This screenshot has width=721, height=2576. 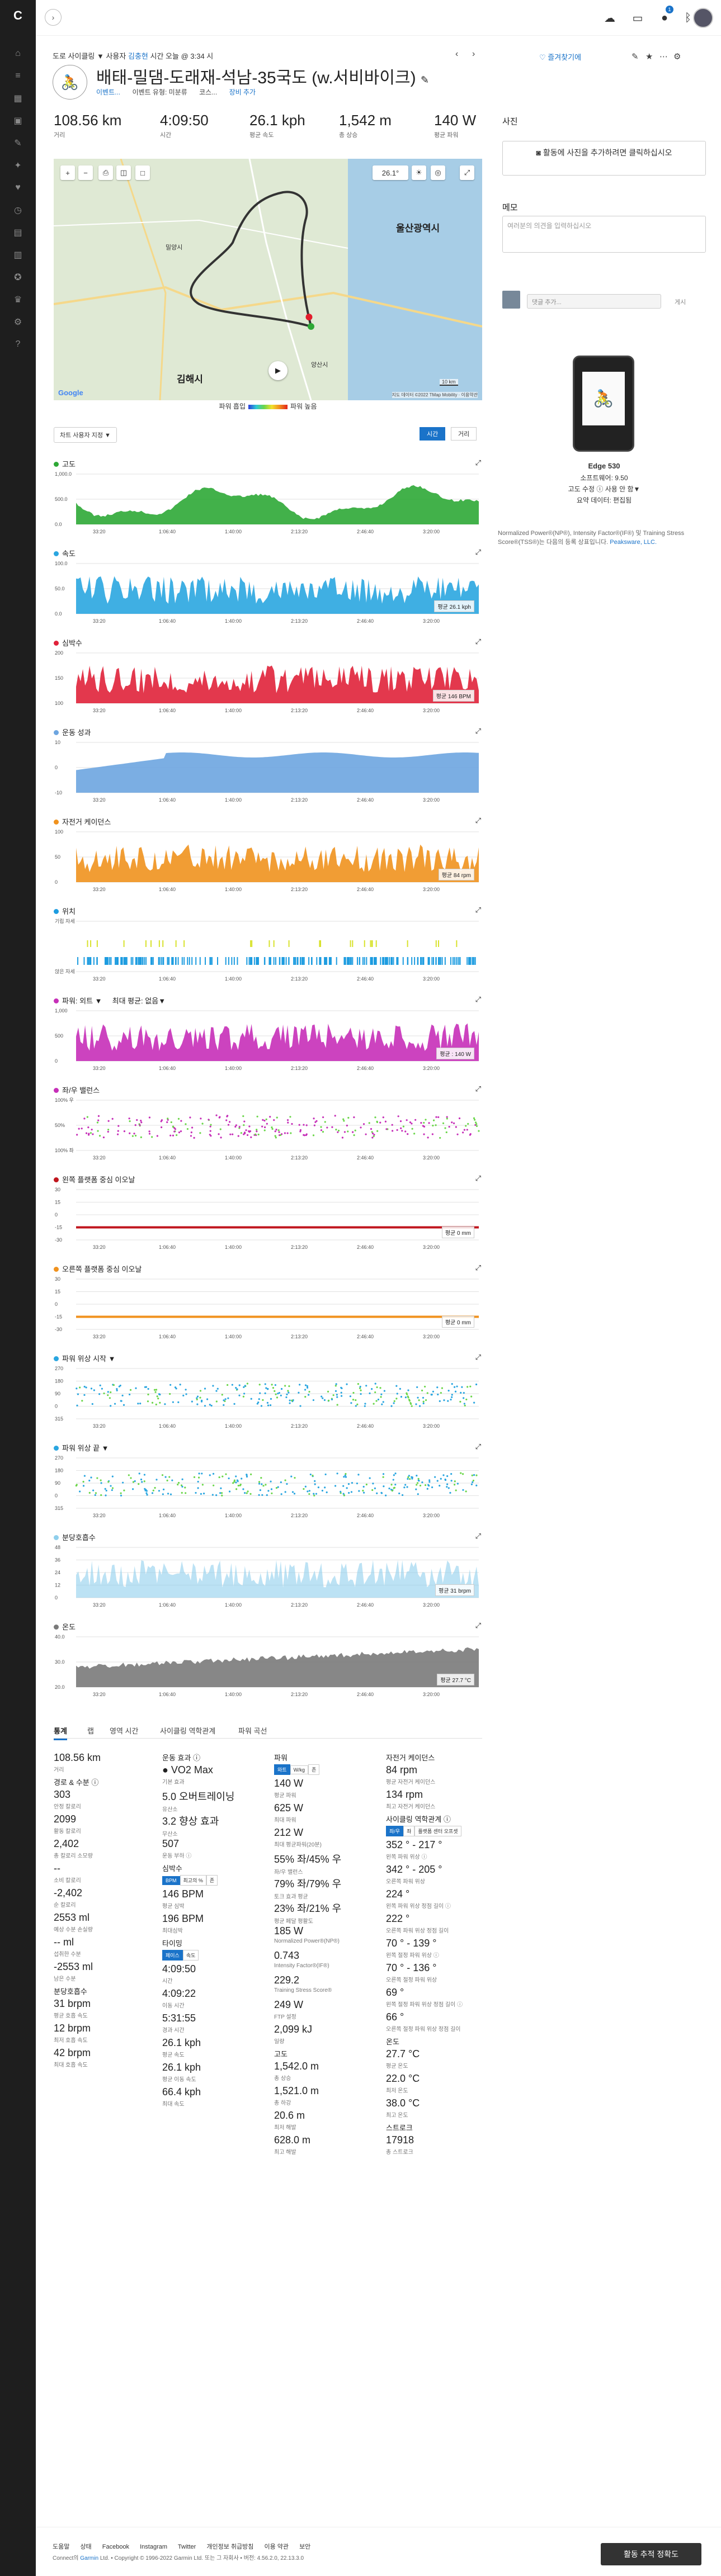 I want to click on footer-help: 도움말, so click(x=61, y=2547).